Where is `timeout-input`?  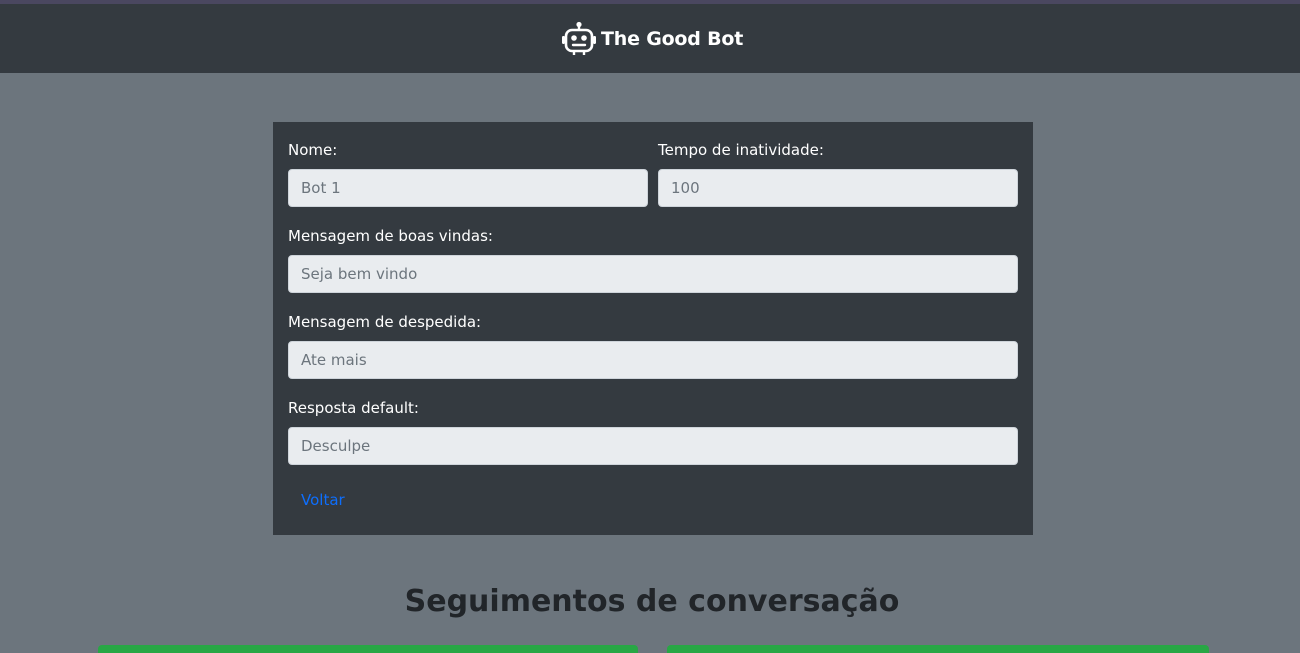
timeout-input is located at coordinates (838, 188).